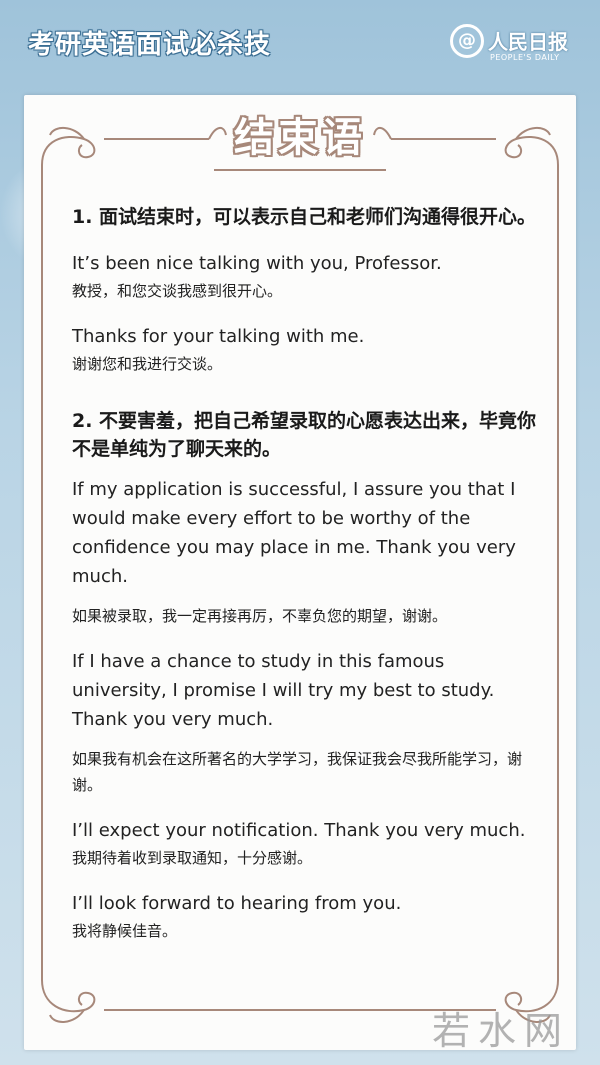  Describe the element at coordinates (297, 772) in the screenshot. I see `chinese-translation: 如果我有机会在这所著名的大学学习，我保证我会尽我所能学习，谢谢。` at that location.